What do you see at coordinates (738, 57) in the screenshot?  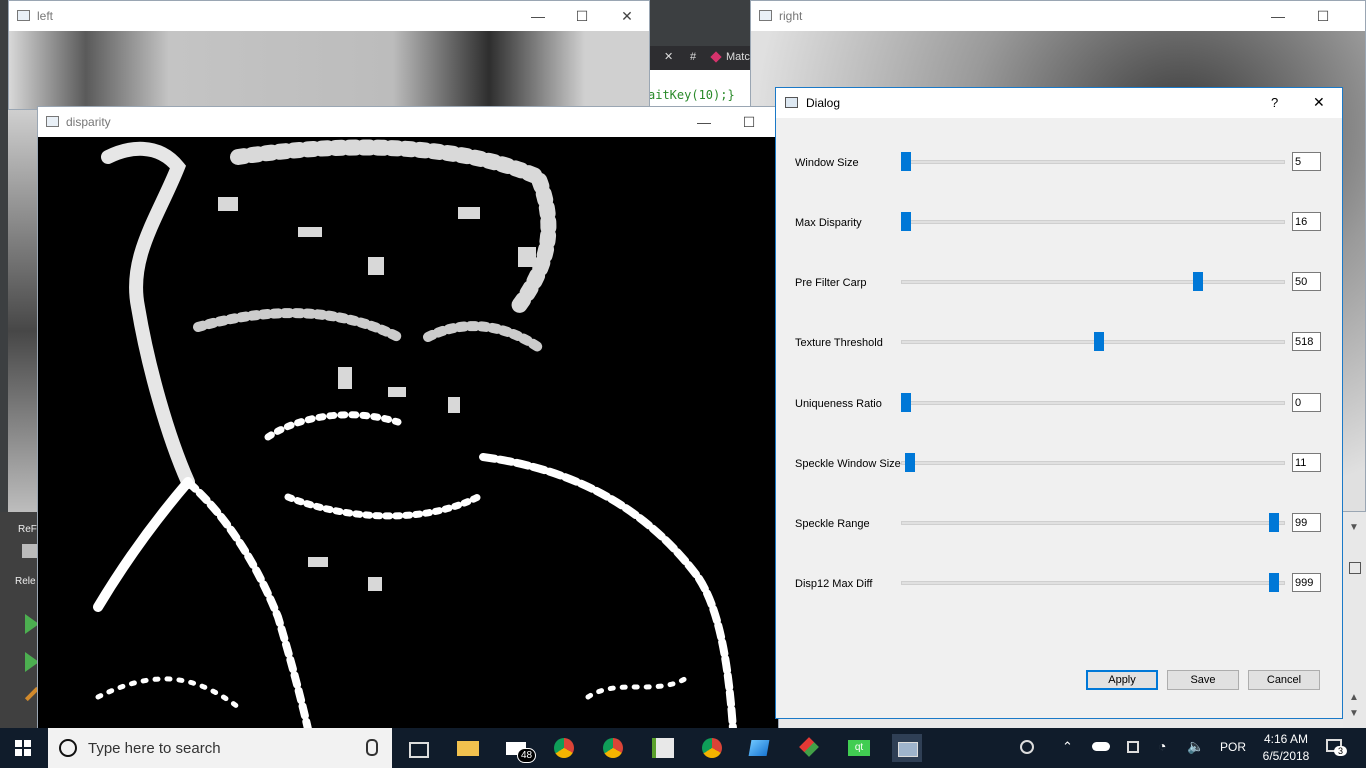 I see `tab-match: Matc` at bounding box center [738, 57].